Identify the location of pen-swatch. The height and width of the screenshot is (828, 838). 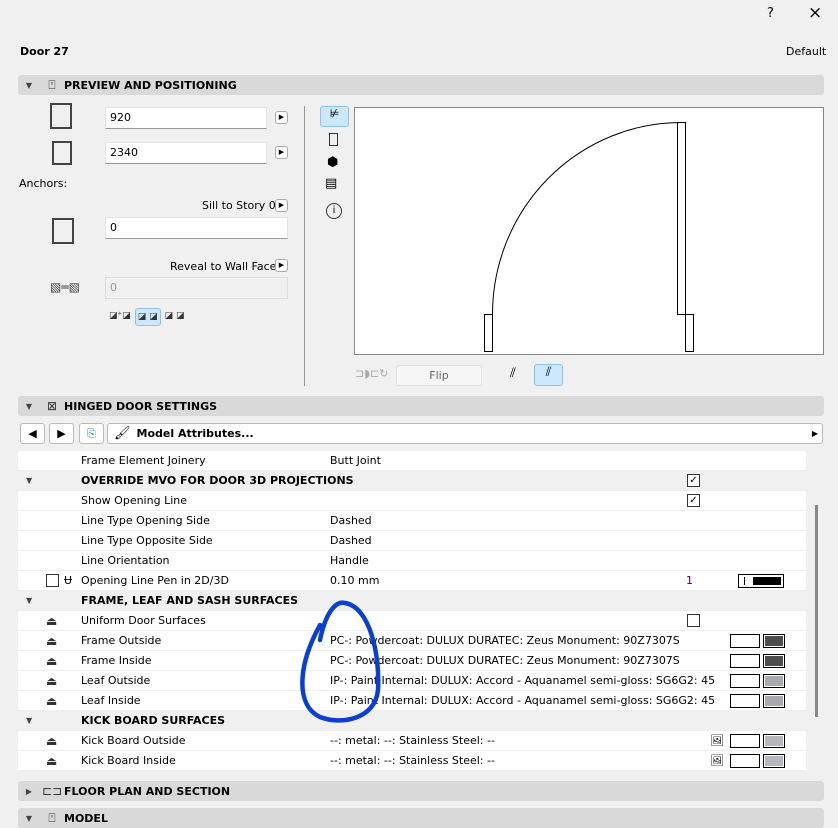
(761, 581).